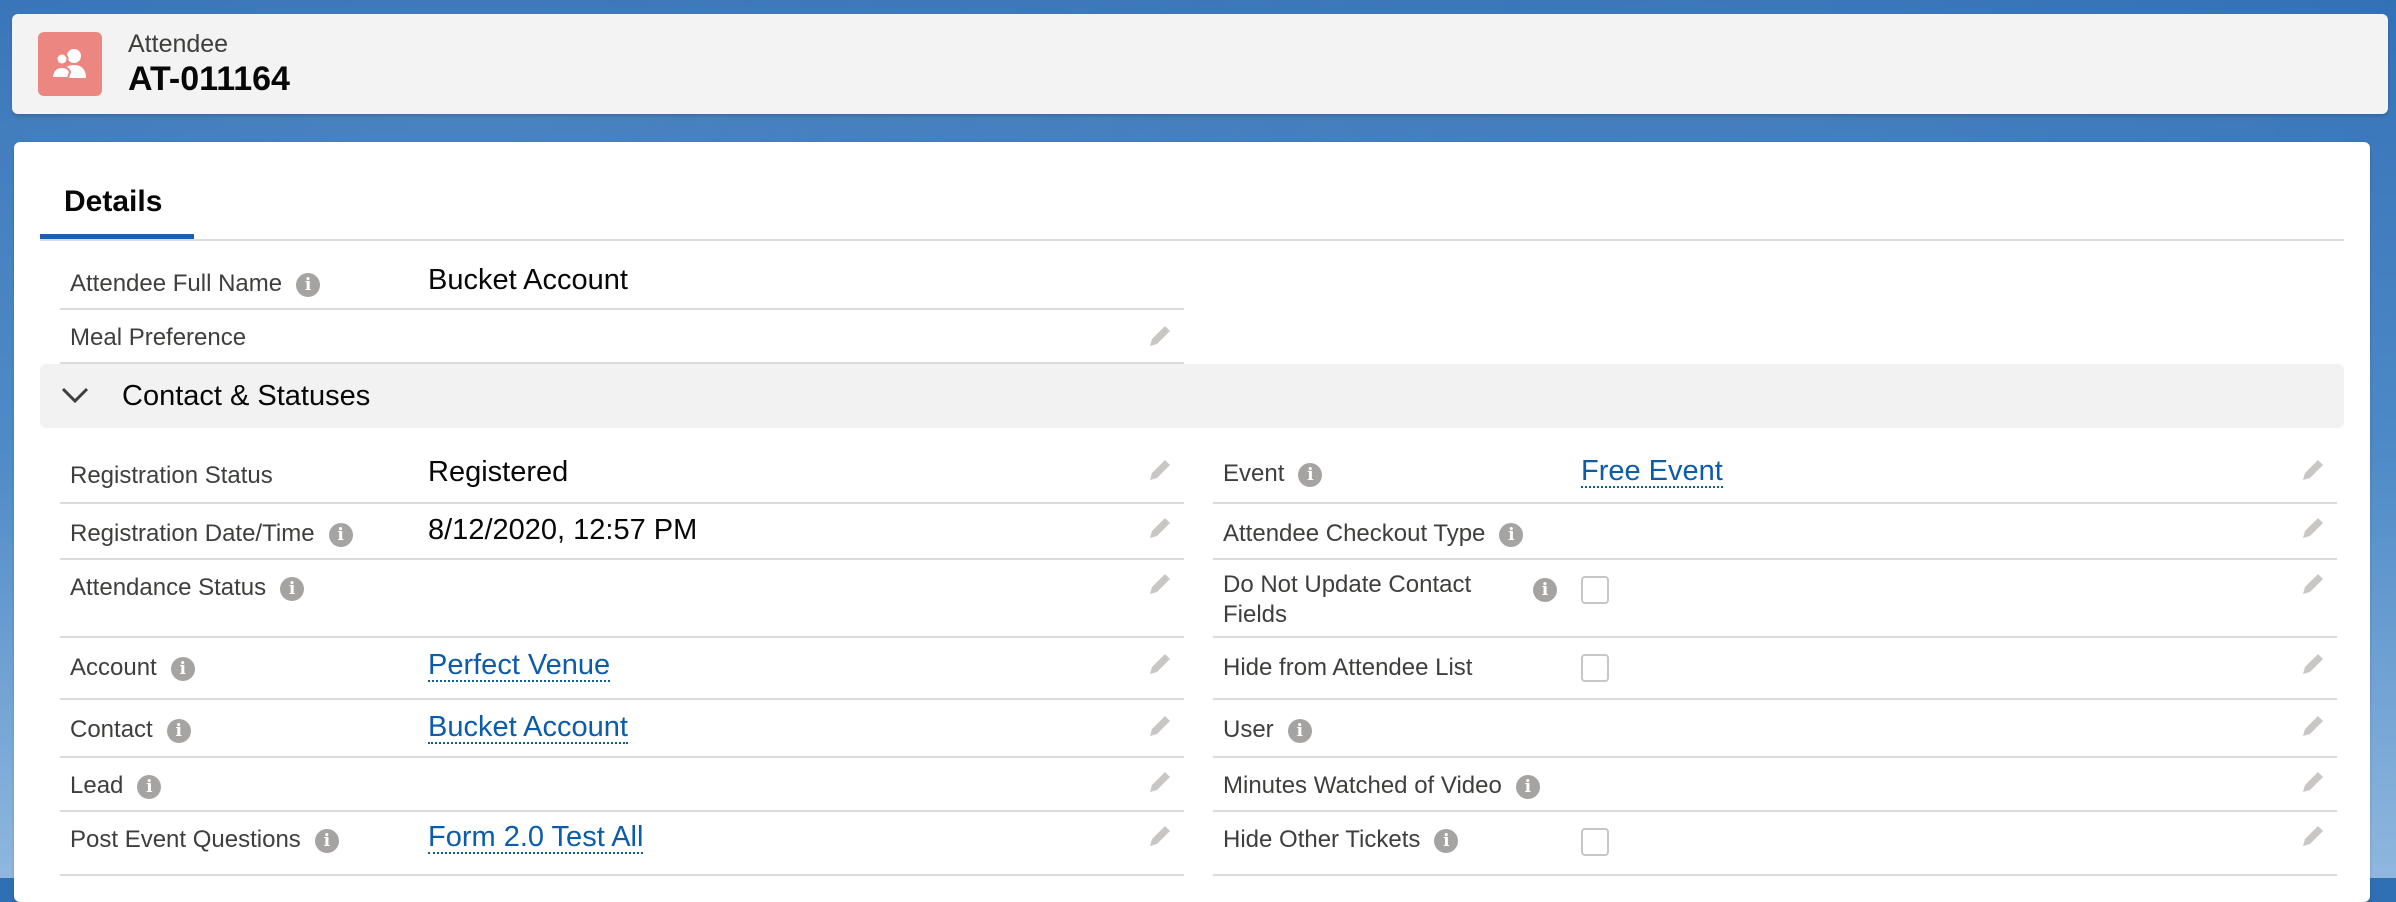 This screenshot has height=902, width=2396. What do you see at coordinates (113, 667) in the screenshot?
I see `field-label-text: Account` at bounding box center [113, 667].